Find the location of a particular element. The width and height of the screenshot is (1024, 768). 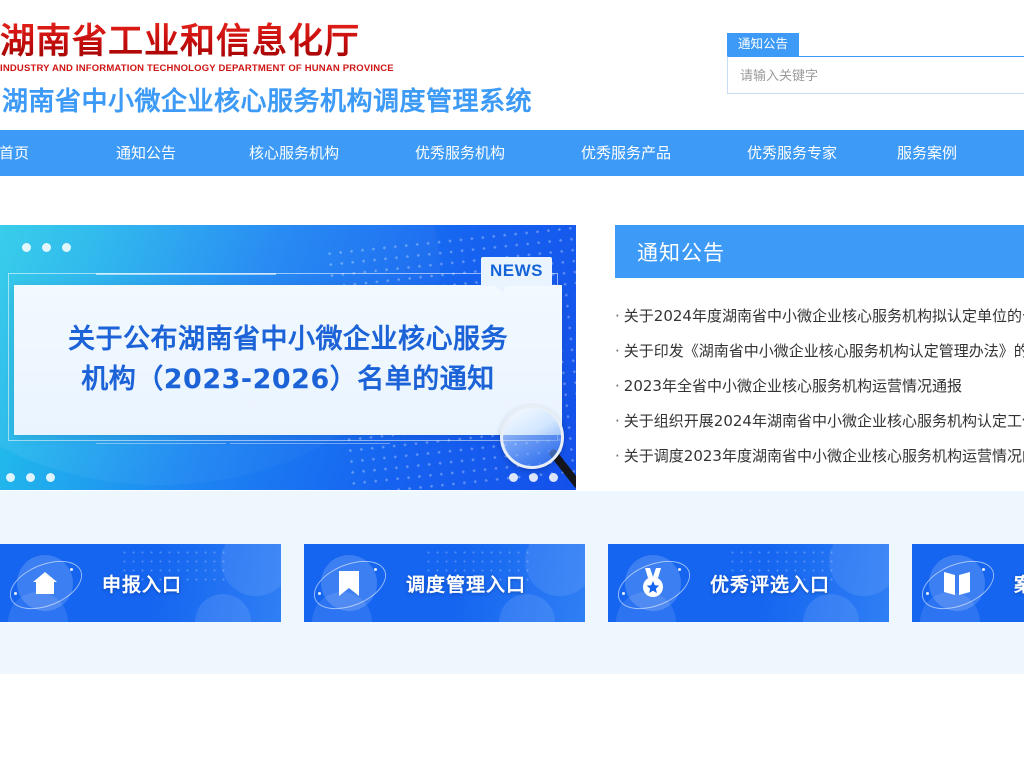

entry-card-dispatch-management: 调度管理入口 is located at coordinates (444, 583).